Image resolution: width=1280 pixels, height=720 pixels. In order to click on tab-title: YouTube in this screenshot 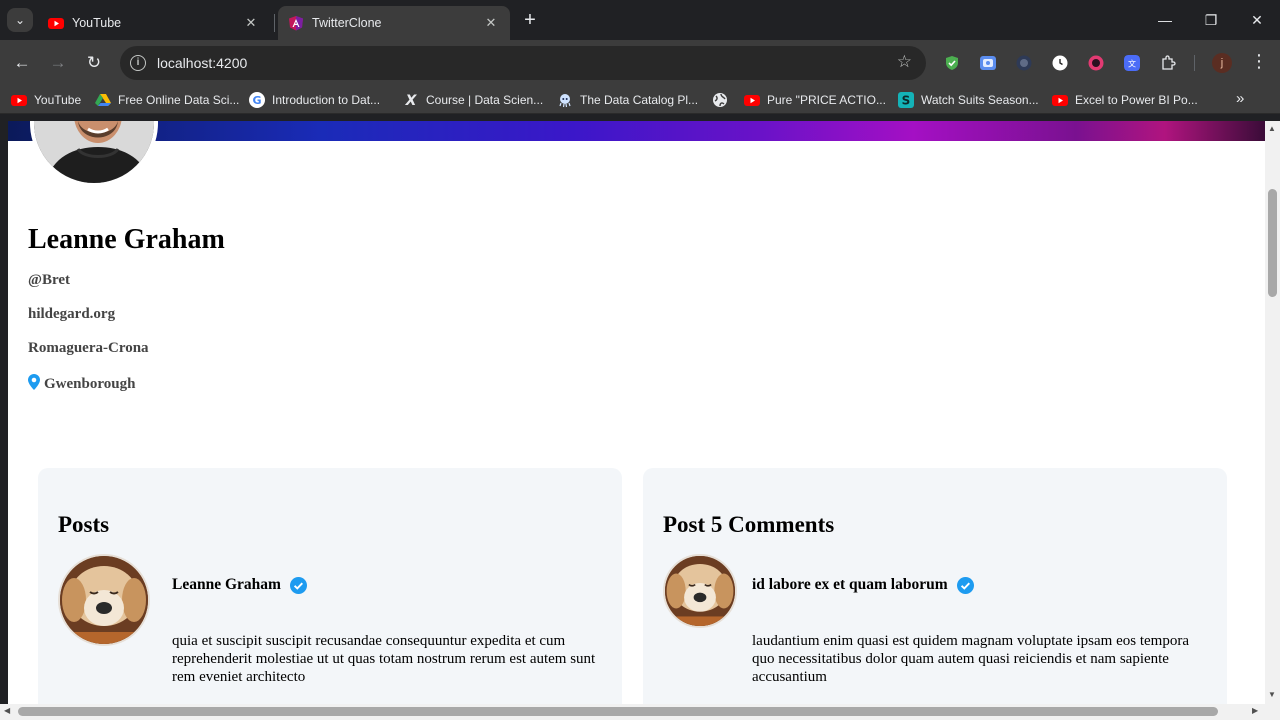, I will do `click(97, 23)`.